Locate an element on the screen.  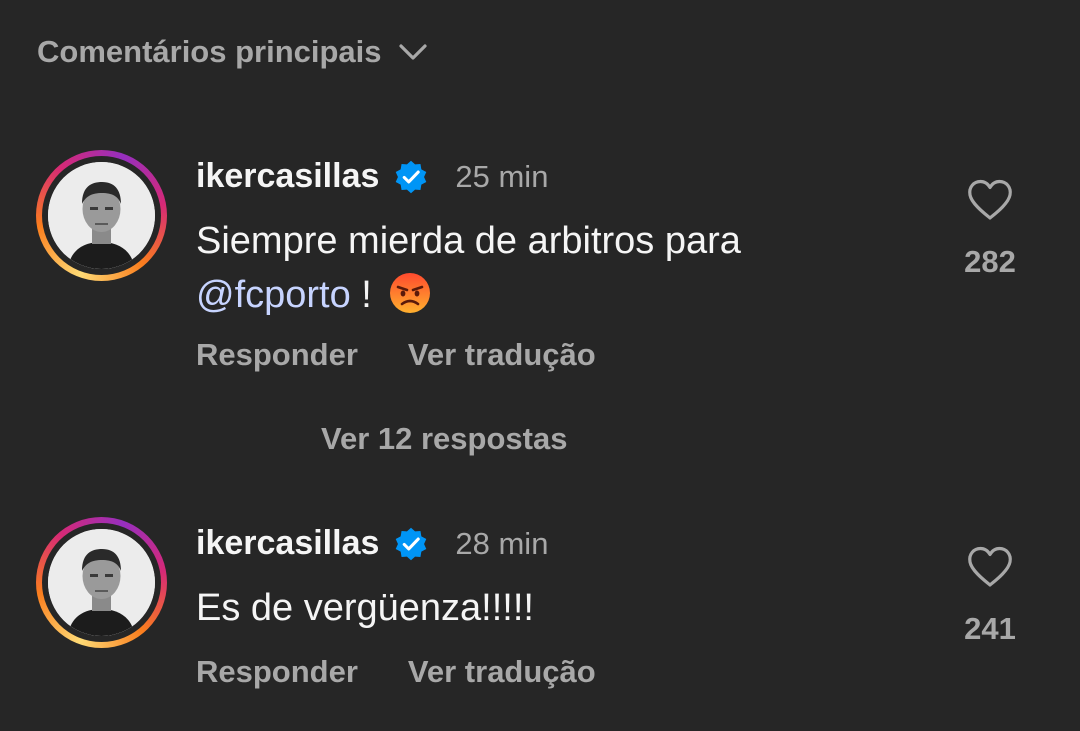
like-control: 282 is located at coordinates (990, 229).